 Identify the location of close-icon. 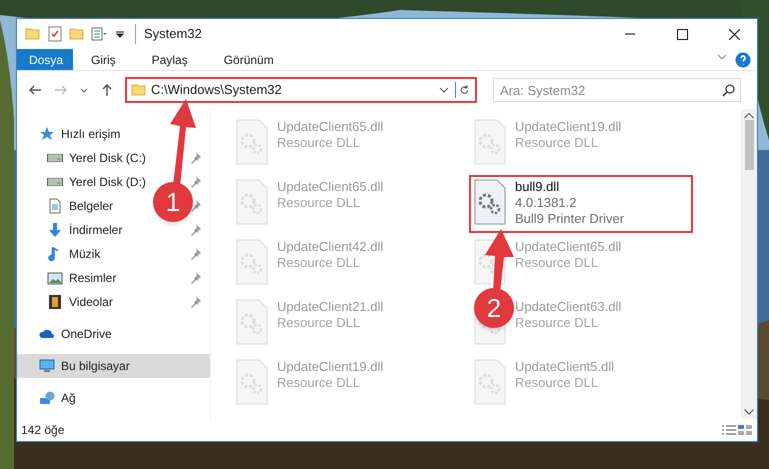
(734, 34).